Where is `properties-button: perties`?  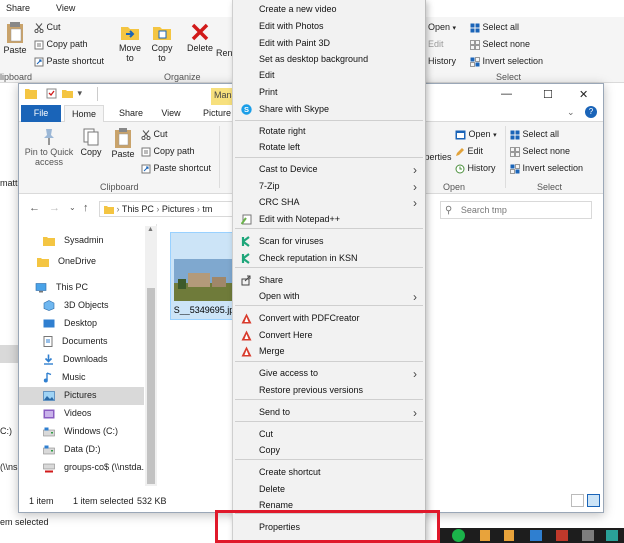
properties-button: perties is located at coordinates (438, 157).